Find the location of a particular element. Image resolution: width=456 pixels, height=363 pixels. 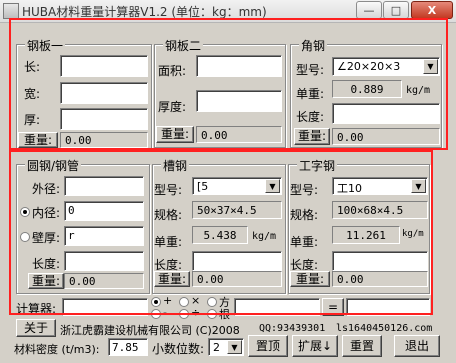

ibeam-spec-label: 规格: is located at coordinates (304, 215).